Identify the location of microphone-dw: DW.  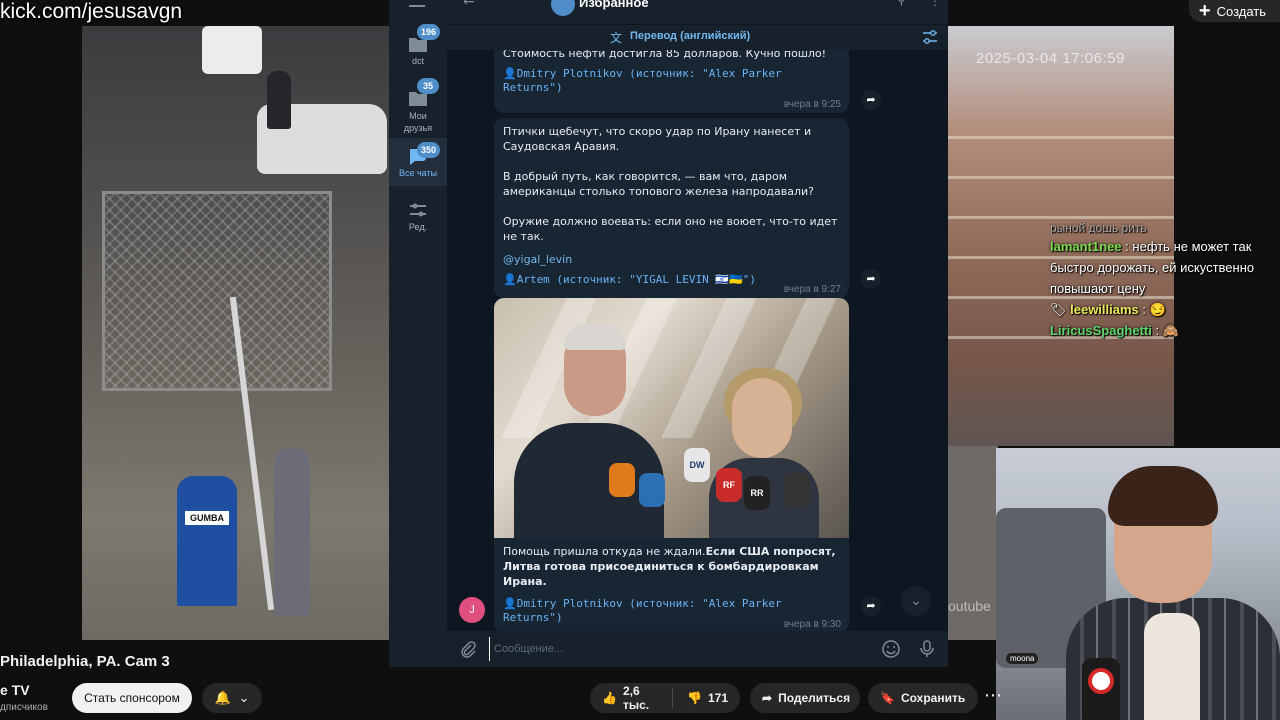
(697, 465).